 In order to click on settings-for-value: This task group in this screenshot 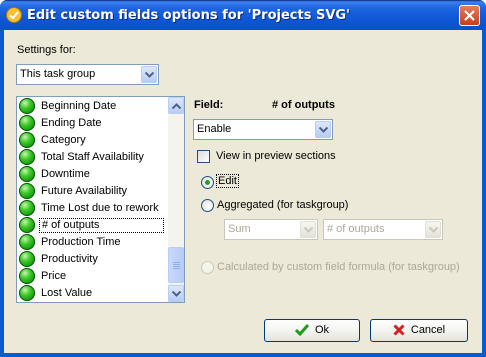, I will do `click(58, 74)`.